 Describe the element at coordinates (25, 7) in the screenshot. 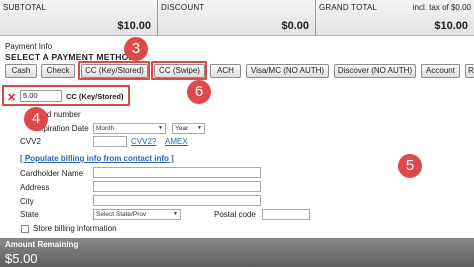

I see `subtotal-label: SUBTOTAL` at that location.